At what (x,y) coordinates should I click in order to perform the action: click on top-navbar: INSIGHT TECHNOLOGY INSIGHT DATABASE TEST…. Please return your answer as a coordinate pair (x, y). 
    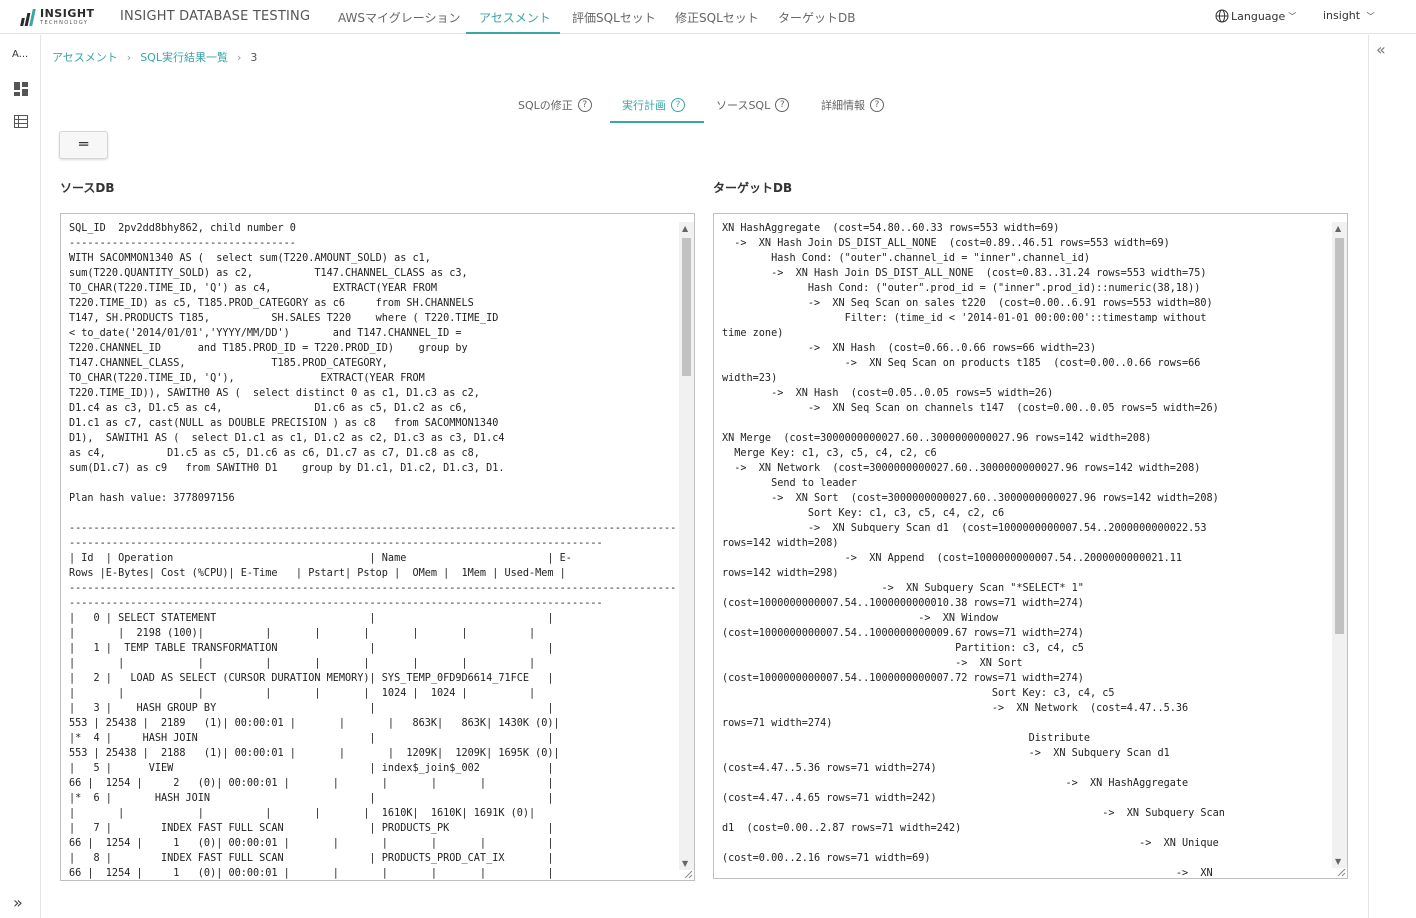
    Looking at the image, I should click on (708, 17).